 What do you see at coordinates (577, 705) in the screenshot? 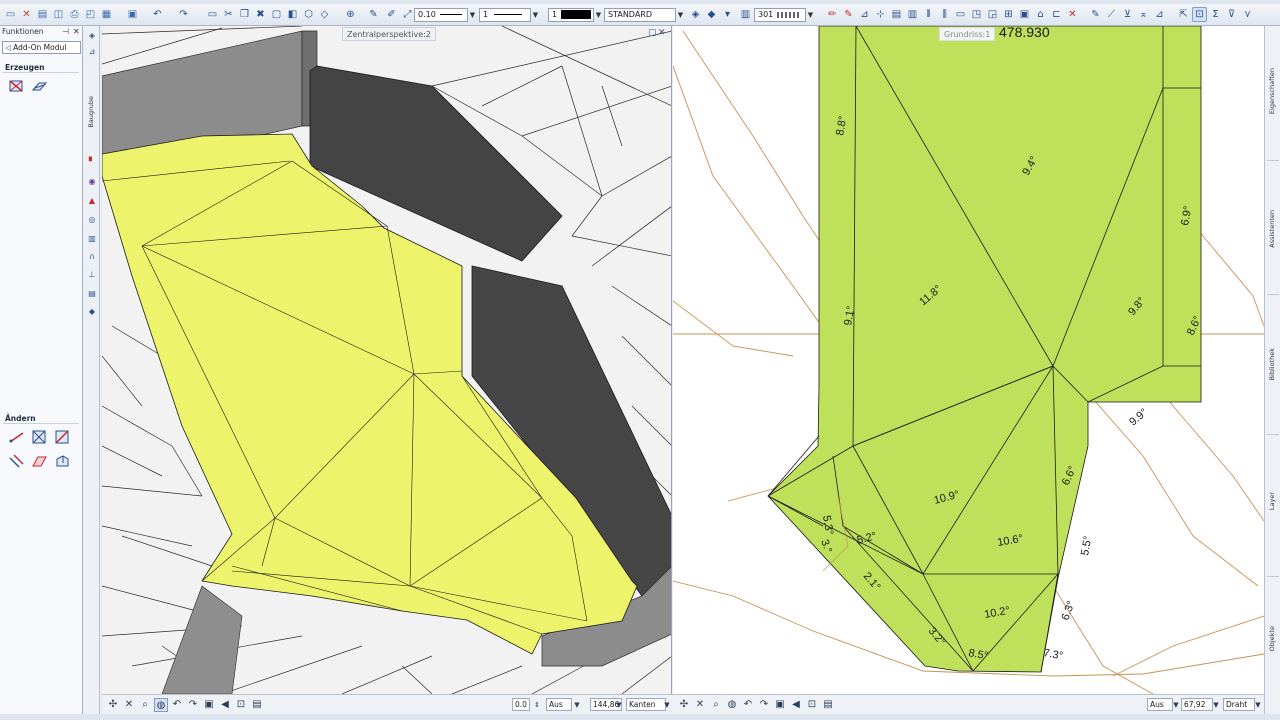
I see `perspective-mode-dropdown-icon: ▼` at bounding box center [577, 705].